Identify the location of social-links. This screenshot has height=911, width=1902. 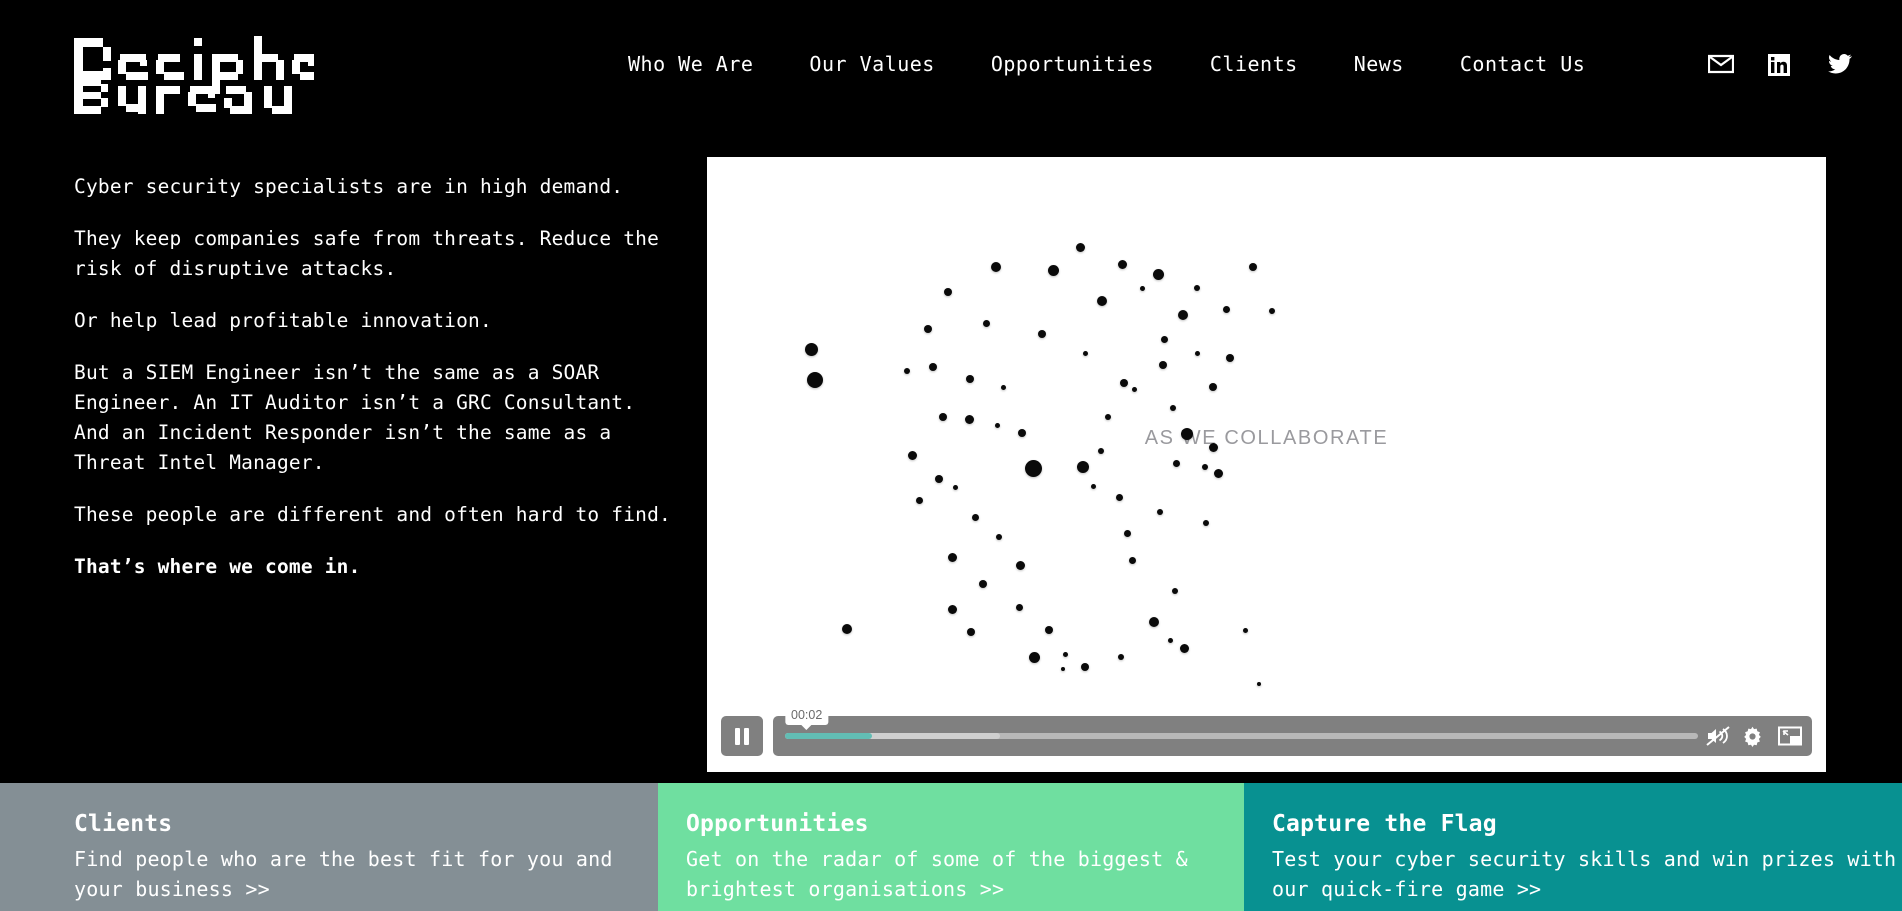
(1781, 66).